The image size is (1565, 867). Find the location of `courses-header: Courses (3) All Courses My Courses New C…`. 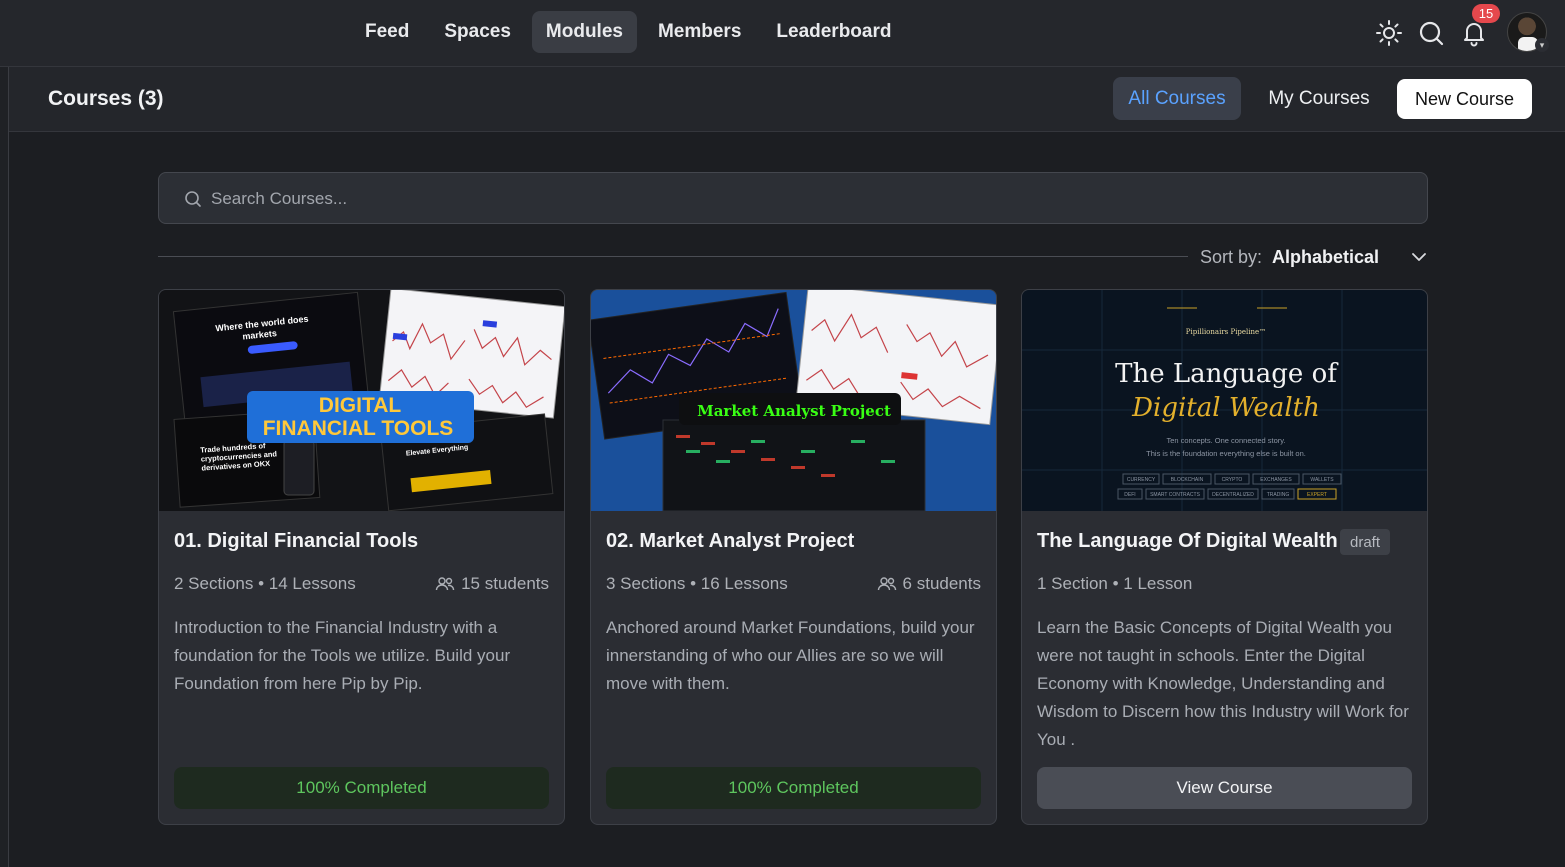

courses-header: Courses (3) All Courses My Courses New C… is located at coordinates (787, 99).